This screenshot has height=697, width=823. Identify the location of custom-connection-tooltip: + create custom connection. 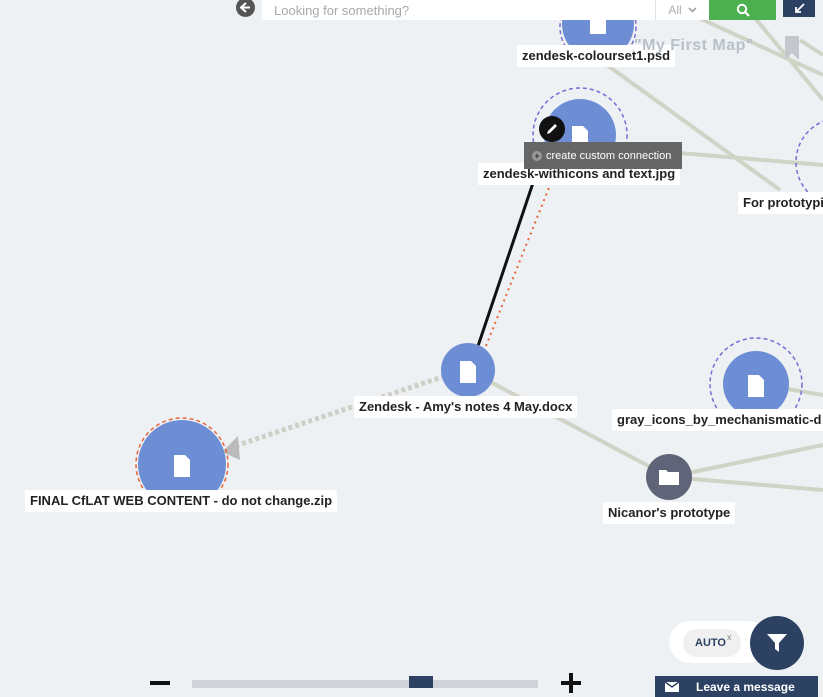
(603, 155).